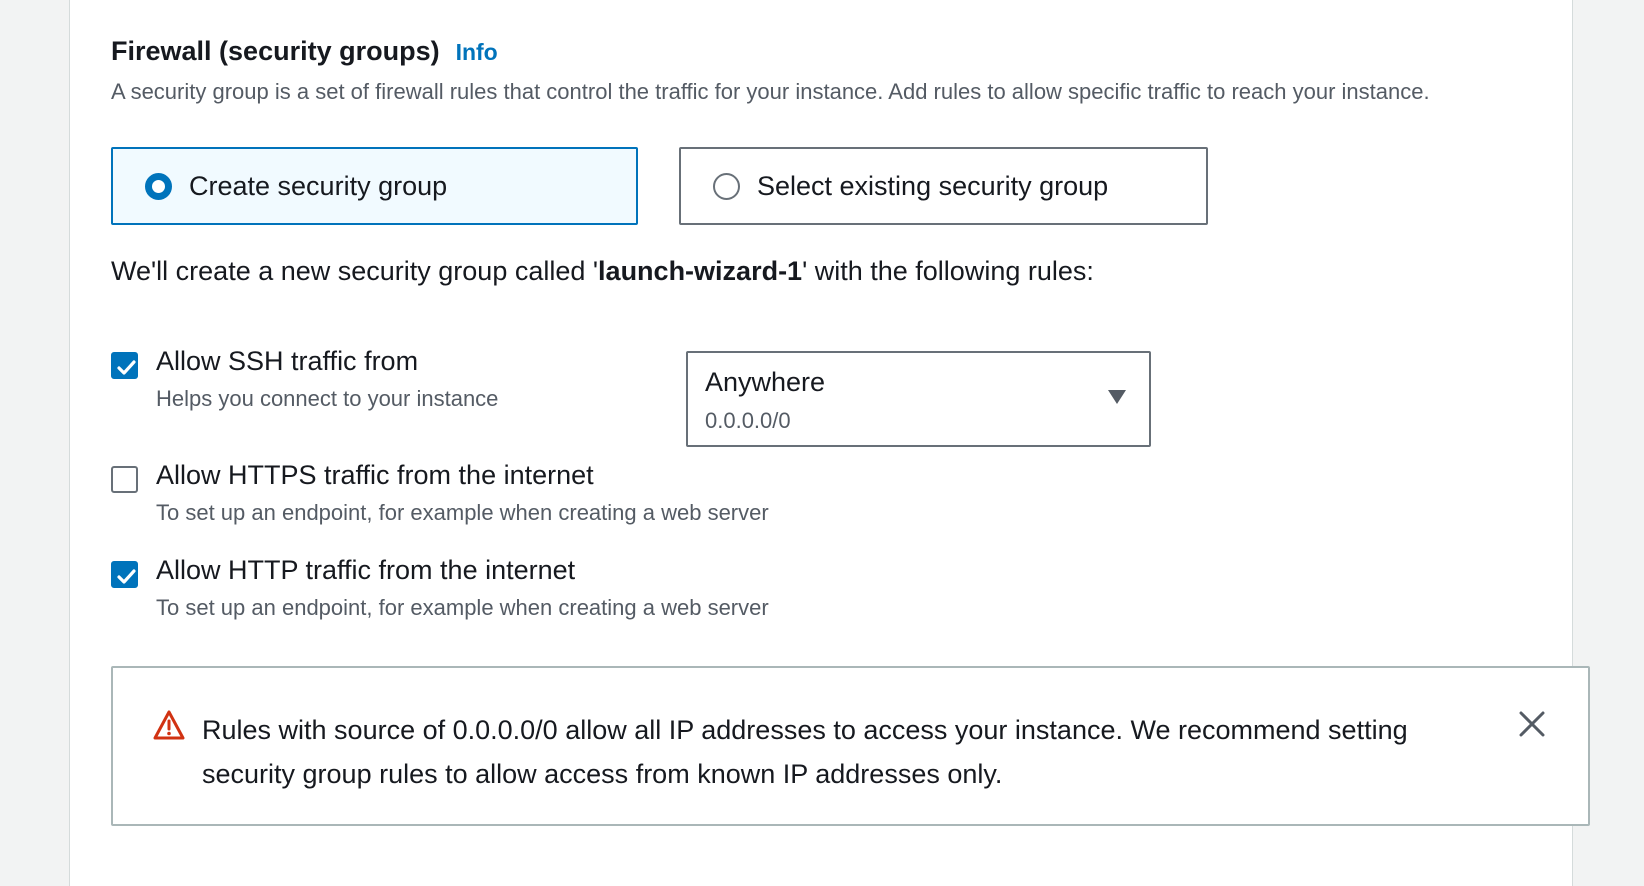  I want to click on ssh-source-value: Anywhere, so click(765, 382).